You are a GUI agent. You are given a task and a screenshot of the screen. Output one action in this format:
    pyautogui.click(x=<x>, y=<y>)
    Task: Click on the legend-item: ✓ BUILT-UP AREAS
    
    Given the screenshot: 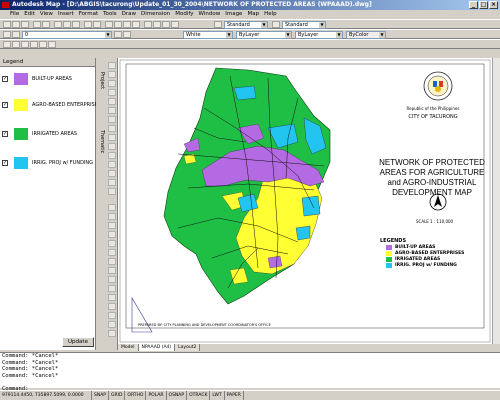 What is the action you would take?
    pyautogui.click(x=48, y=79)
    